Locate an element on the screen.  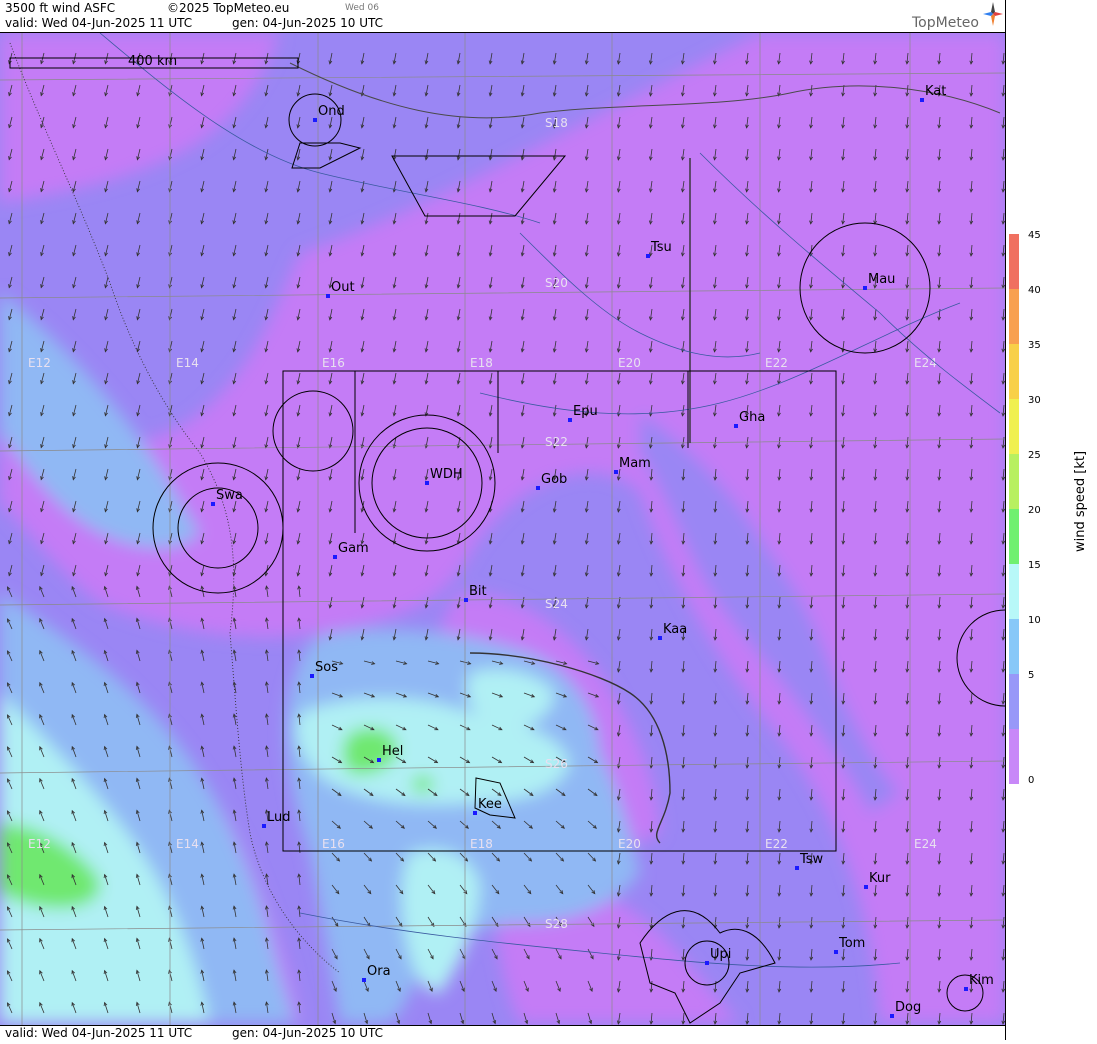
footer-generated-time: gen: 04-Jun-2025 10 UTC is located at coordinates (308, 1033).